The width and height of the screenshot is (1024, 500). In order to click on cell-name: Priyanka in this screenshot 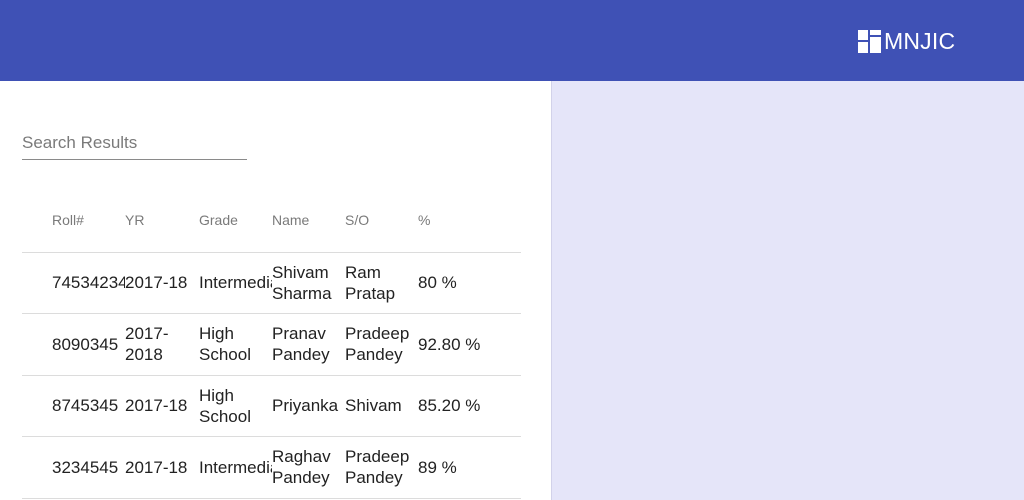, I will do `click(308, 406)`.